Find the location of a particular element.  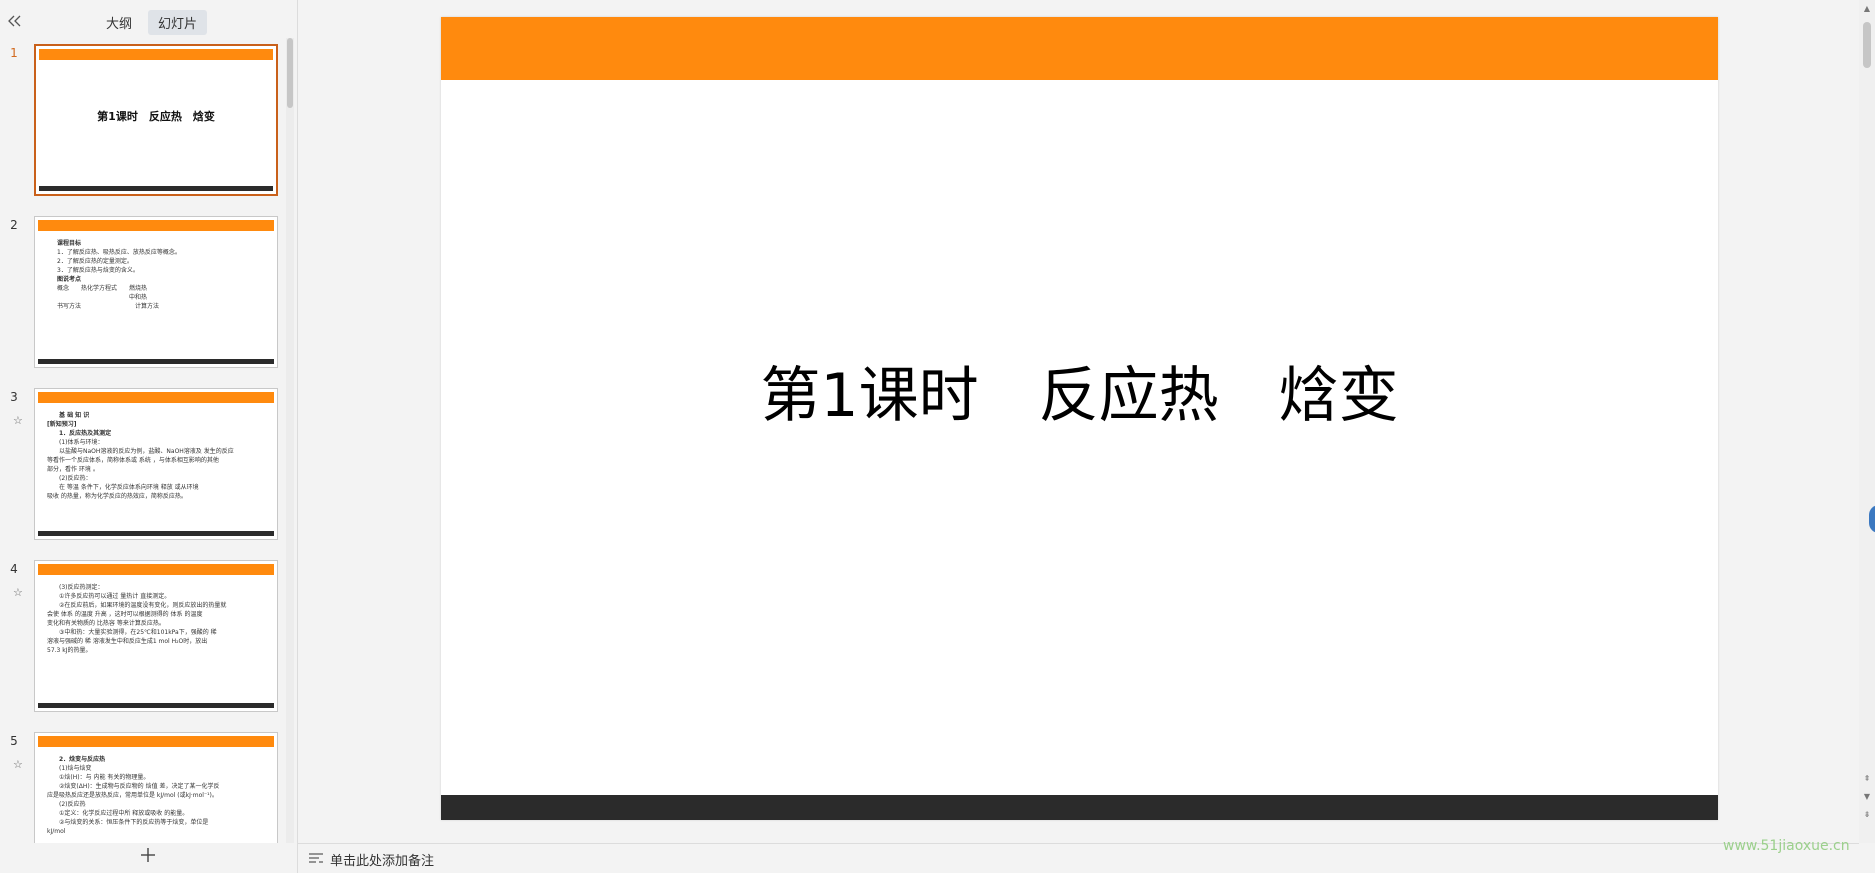

double-chevron-left-icon is located at coordinates (14, 21).